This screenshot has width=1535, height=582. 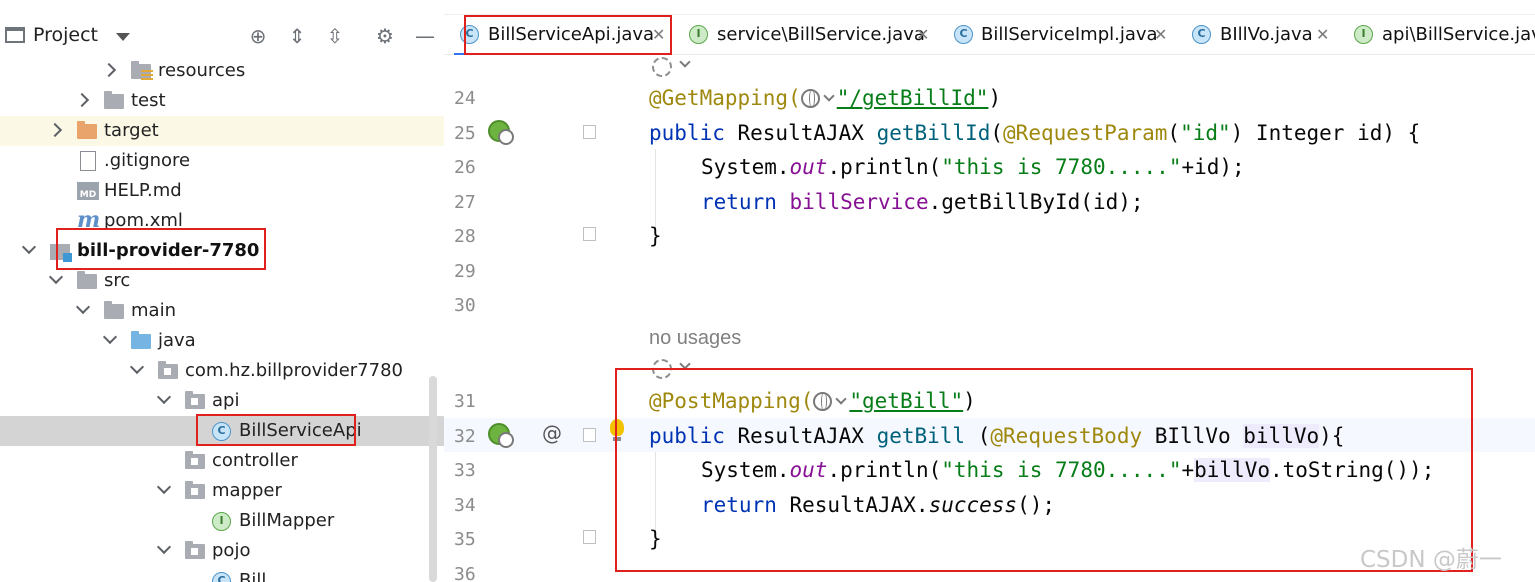 I want to click on tree-item-label: Bill, so click(x=253, y=576).